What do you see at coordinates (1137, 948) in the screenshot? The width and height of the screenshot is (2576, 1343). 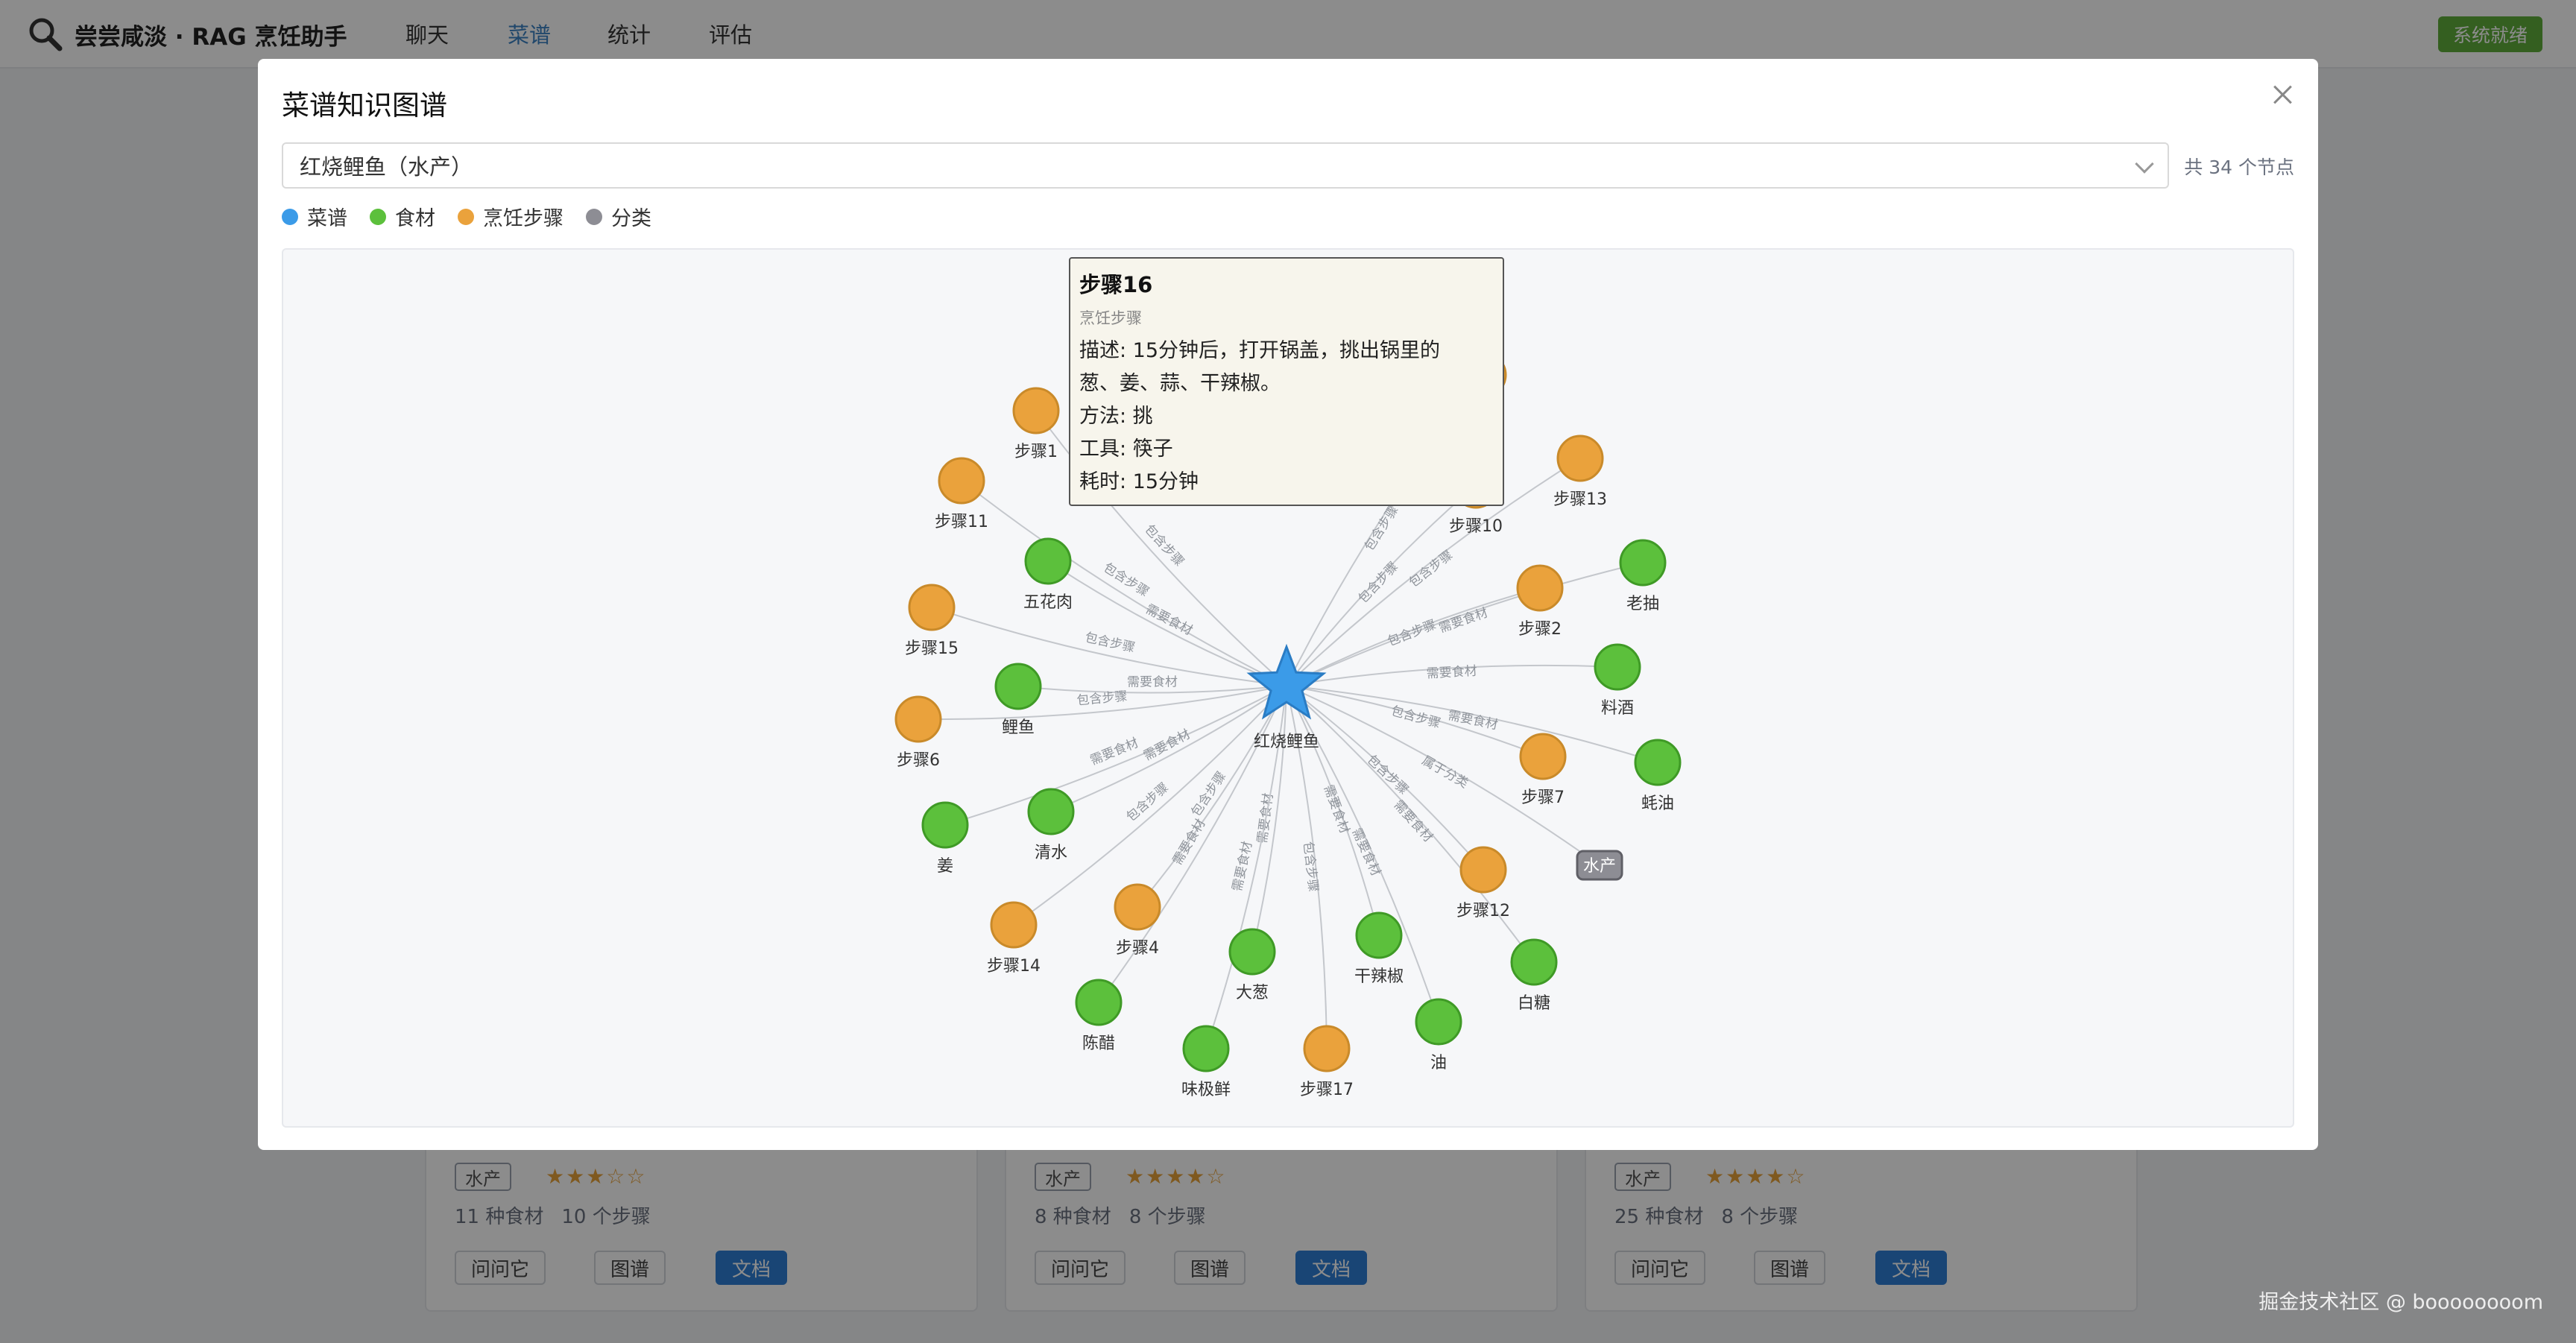 I see `node-label: 步骤4` at bounding box center [1137, 948].